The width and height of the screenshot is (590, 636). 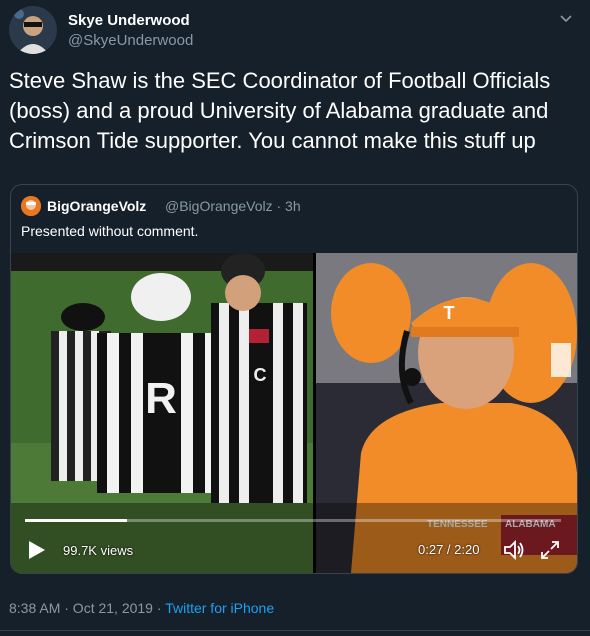 What do you see at coordinates (36, 550) in the screenshot?
I see `play-icon` at bounding box center [36, 550].